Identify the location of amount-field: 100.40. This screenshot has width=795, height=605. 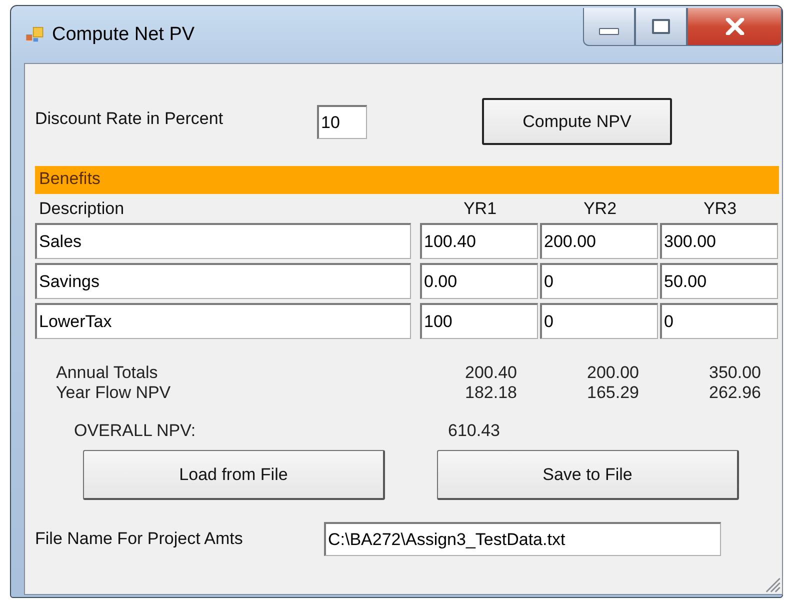
(479, 241).